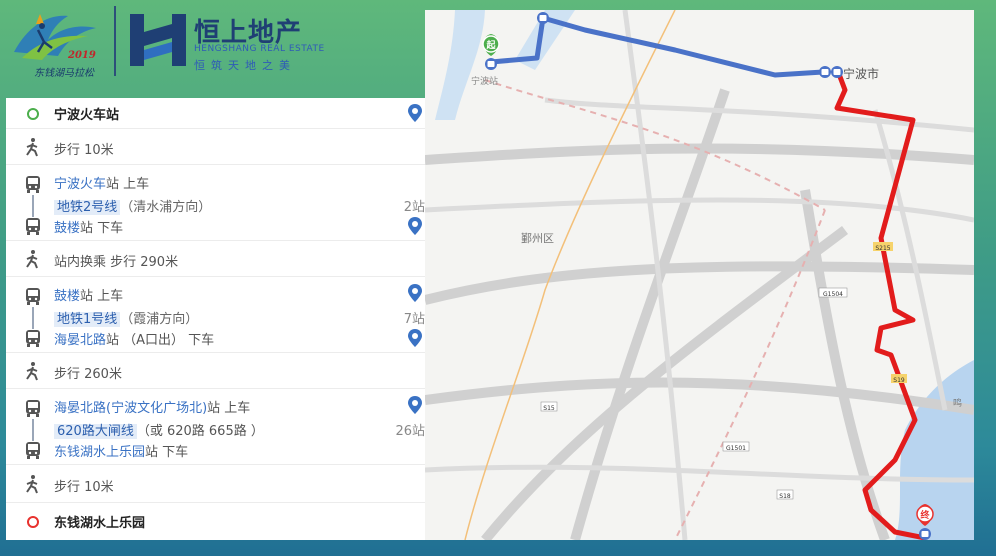  What do you see at coordinates (934, 450) in the screenshot?
I see `lake-water` at bounding box center [934, 450].